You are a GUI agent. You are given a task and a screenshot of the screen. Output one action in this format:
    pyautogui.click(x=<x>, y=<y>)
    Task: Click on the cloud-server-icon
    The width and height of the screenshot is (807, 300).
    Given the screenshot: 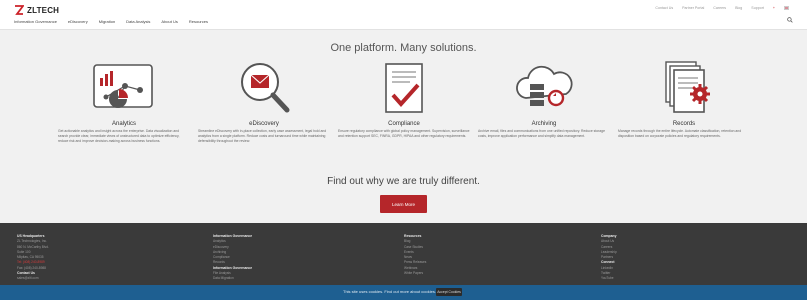 What is the action you would take?
    pyautogui.click(x=544, y=86)
    